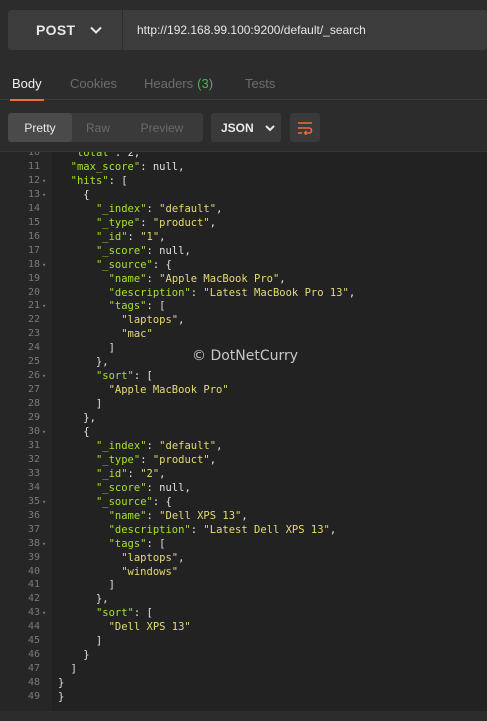  I want to click on line-number: 29, so click(33, 418).